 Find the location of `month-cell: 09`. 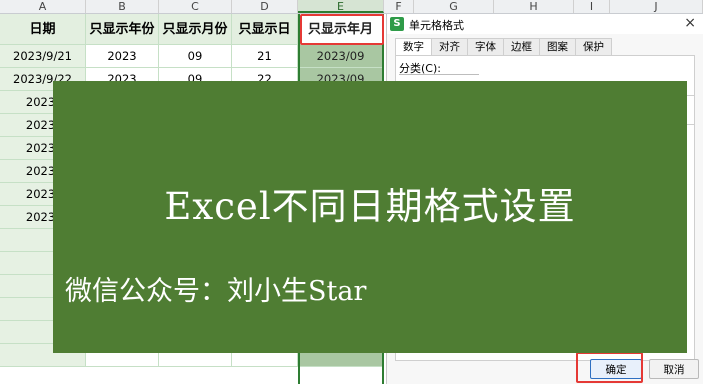

month-cell: 09 is located at coordinates (195, 56).